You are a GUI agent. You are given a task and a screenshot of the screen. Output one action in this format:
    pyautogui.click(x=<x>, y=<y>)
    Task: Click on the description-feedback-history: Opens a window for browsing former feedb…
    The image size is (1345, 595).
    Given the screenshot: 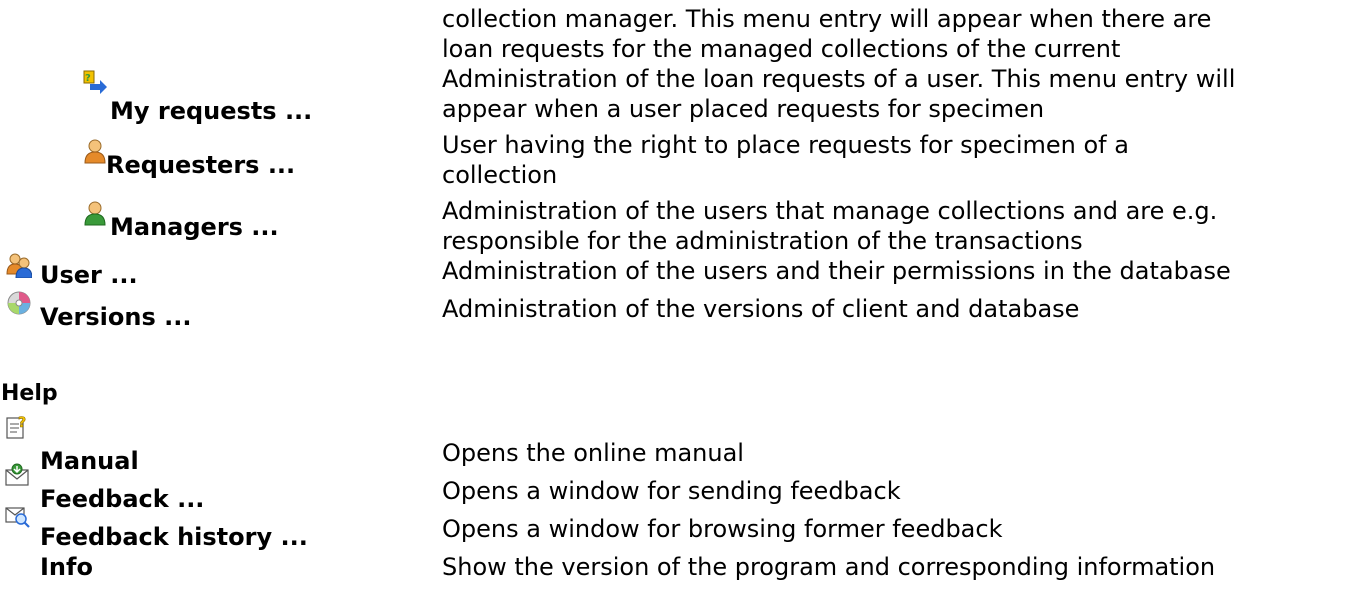 What is the action you would take?
    pyautogui.click(x=722, y=529)
    